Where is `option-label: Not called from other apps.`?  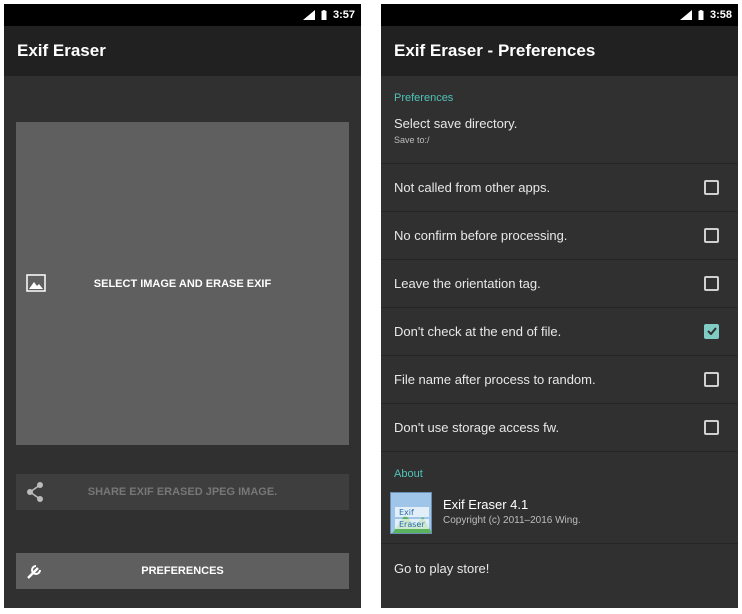
option-label: Not called from other apps. is located at coordinates (472, 187).